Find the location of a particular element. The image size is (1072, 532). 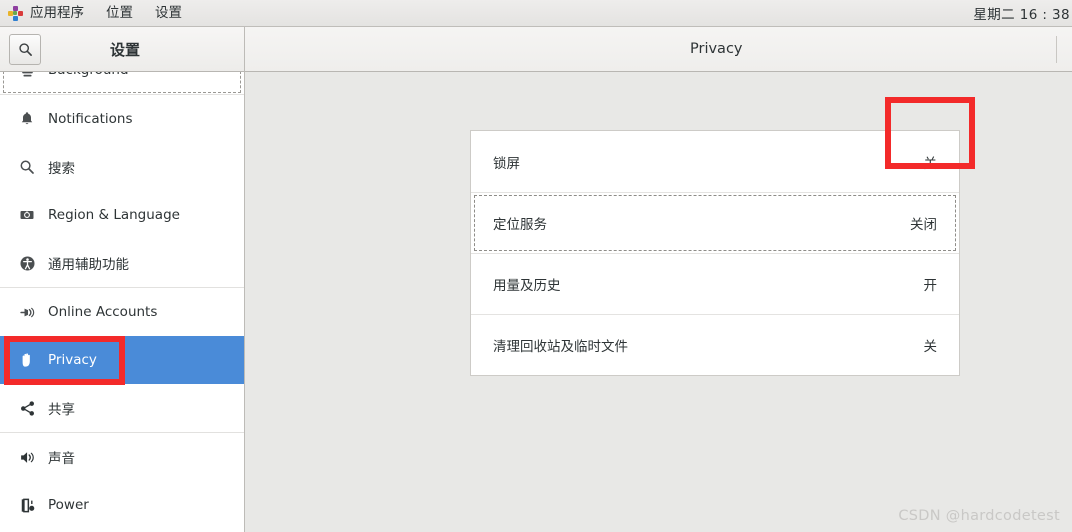

sidebar-item-privacy: Privacy is located at coordinates (122, 360).